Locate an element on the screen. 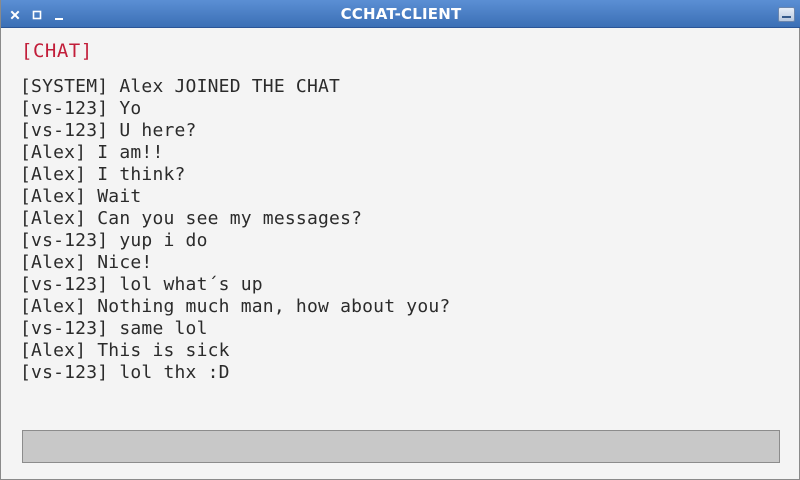 The width and height of the screenshot is (800, 480). chat-message: [vs-123] yup i do is located at coordinates (114, 240).